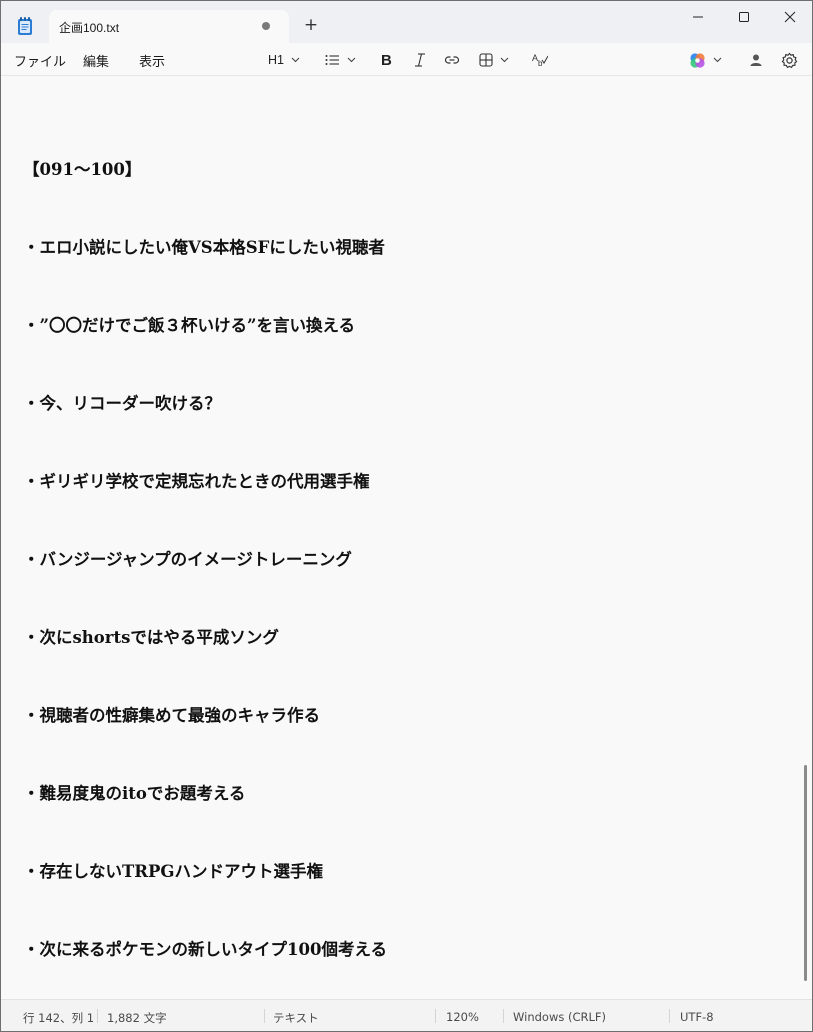 This screenshot has height=1032, width=813. What do you see at coordinates (276, 60) in the screenshot?
I see `heading-label: H1` at bounding box center [276, 60].